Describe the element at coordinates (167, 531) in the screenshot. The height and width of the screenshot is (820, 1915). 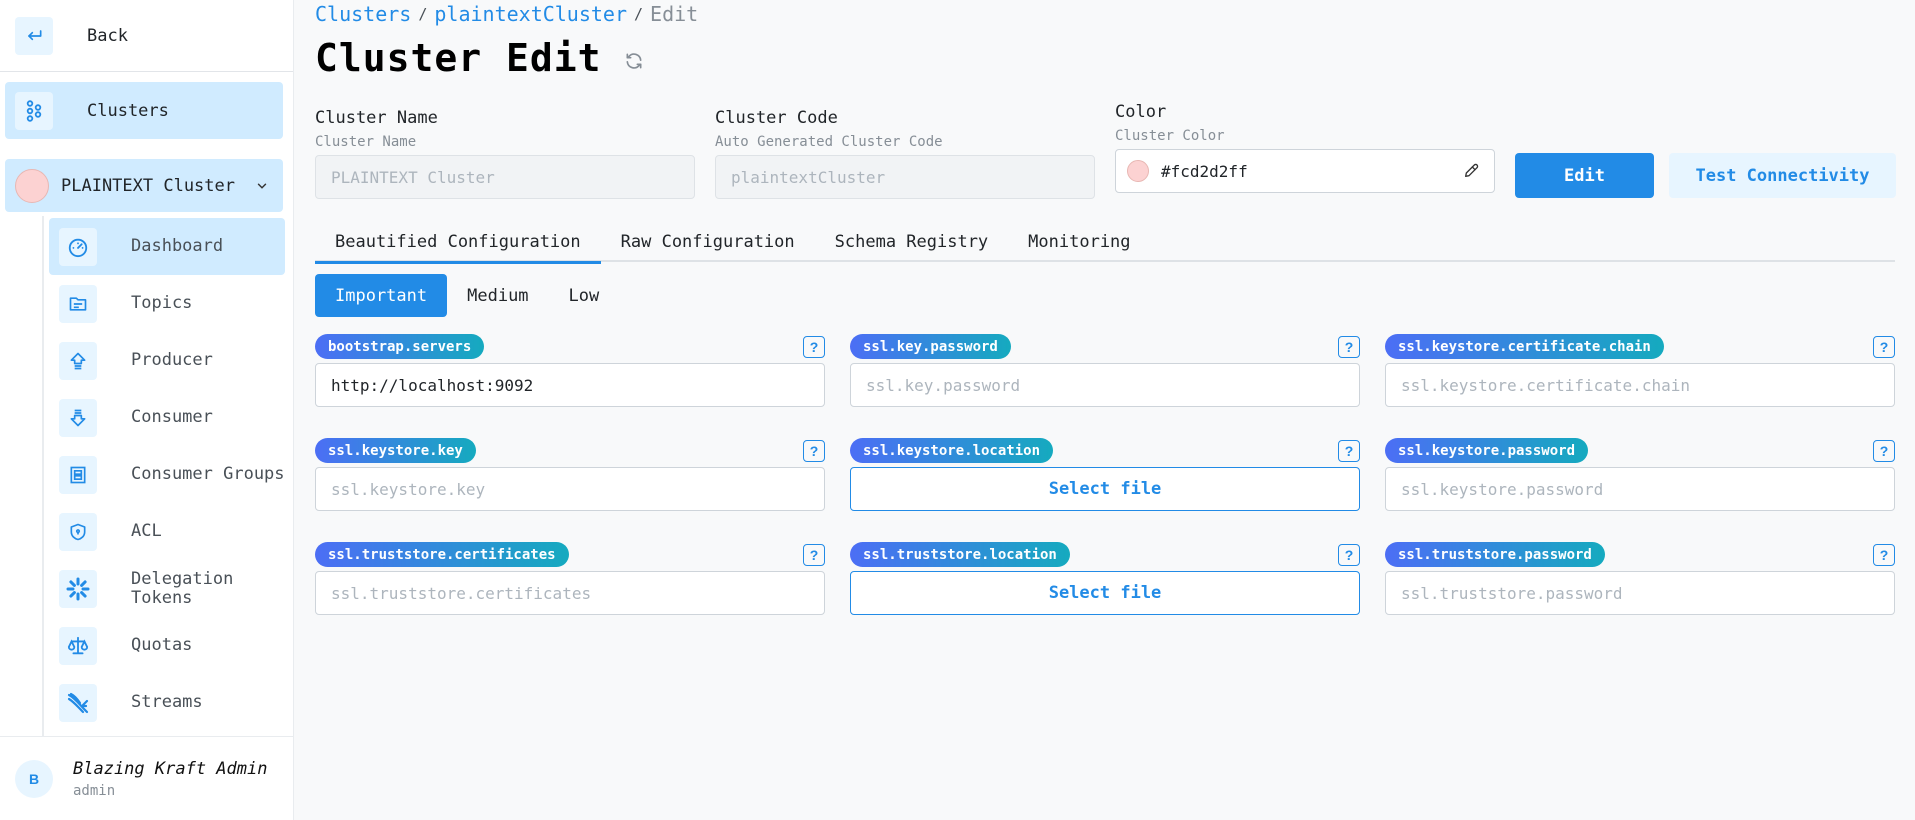
I see `sidebar-item-acl: ACL` at that location.